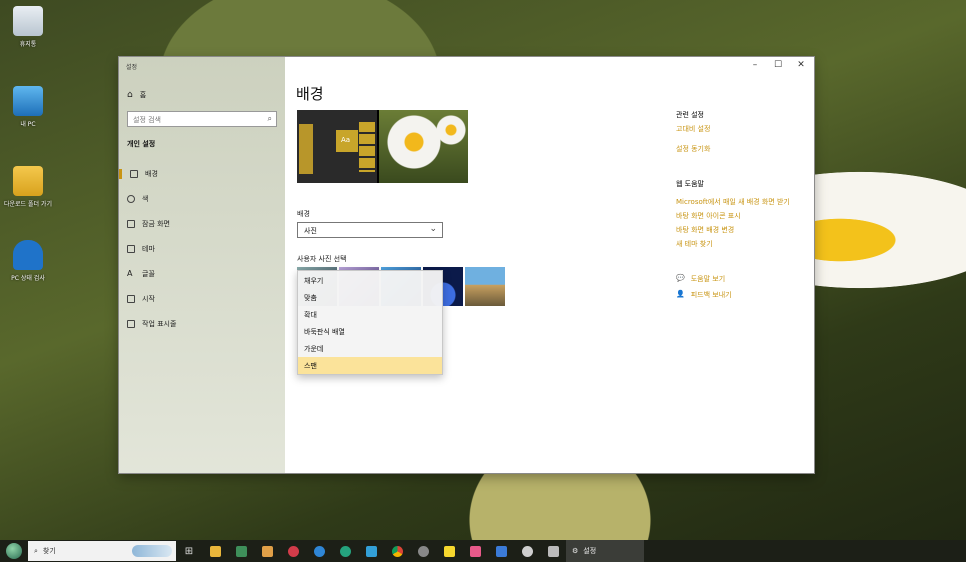 Image resolution: width=966 pixels, height=562 pixels. What do you see at coordinates (28, 278) in the screenshot?
I see `desktop-icon-label: PC 상태 검사` at bounding box center [28, 278].